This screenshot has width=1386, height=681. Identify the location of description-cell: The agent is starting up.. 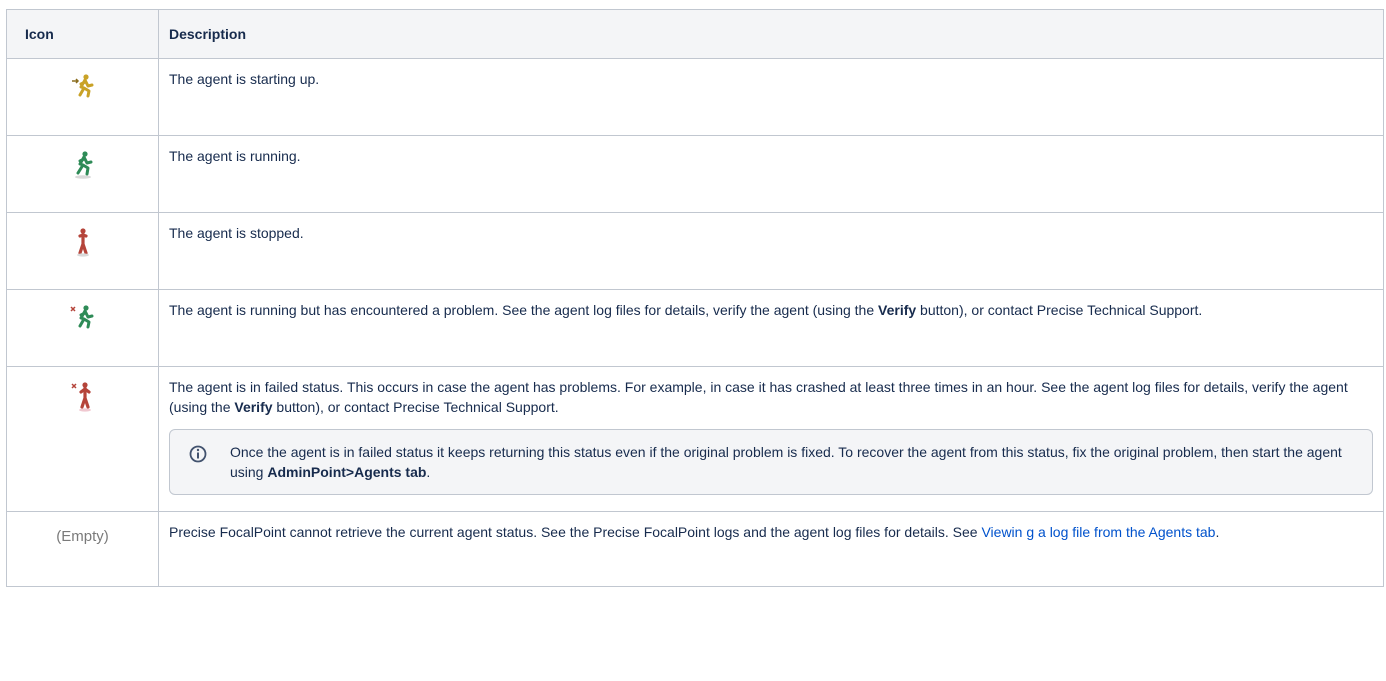
(771, 97).